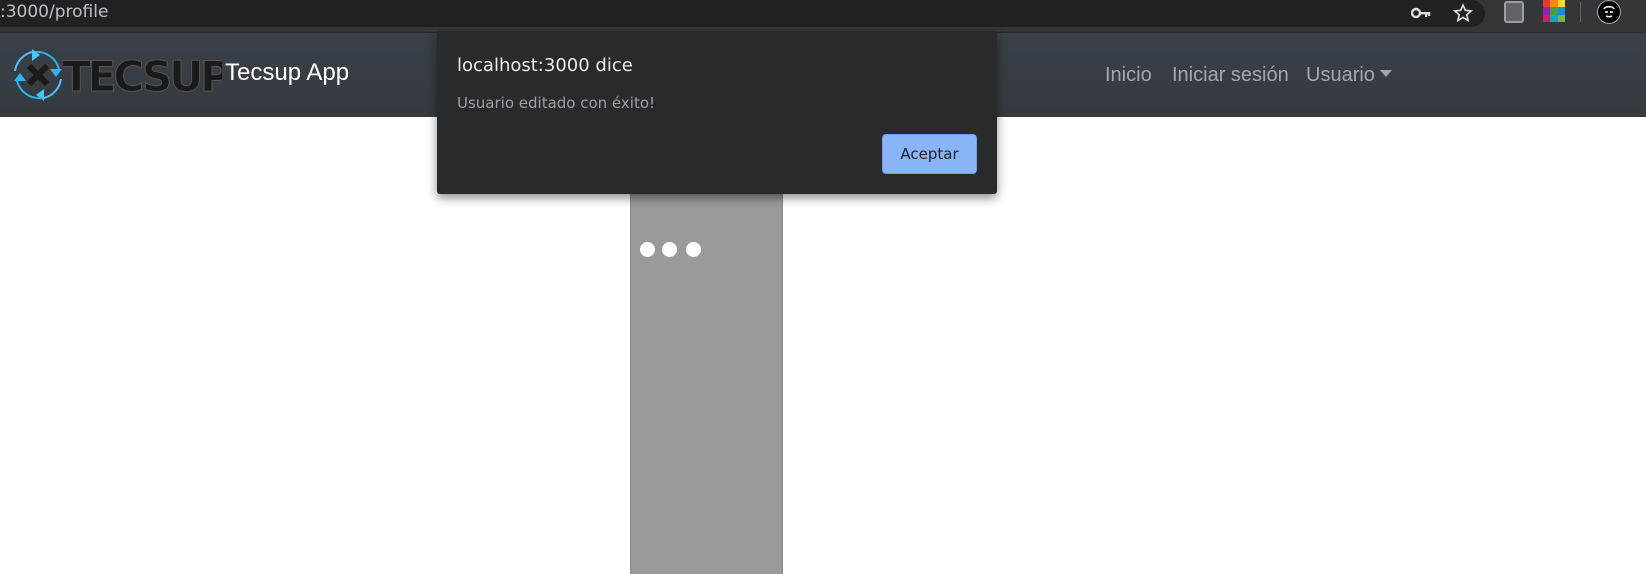 This screenshot has height=574, width=1646. I want to click on dialog-message: Usuario editado con éxito!, so click(556, 103).